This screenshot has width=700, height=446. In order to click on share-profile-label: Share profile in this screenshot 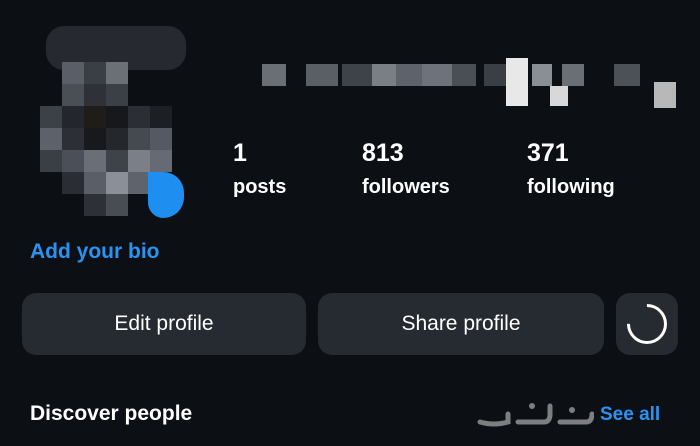, I will do `click(461, 323)`.